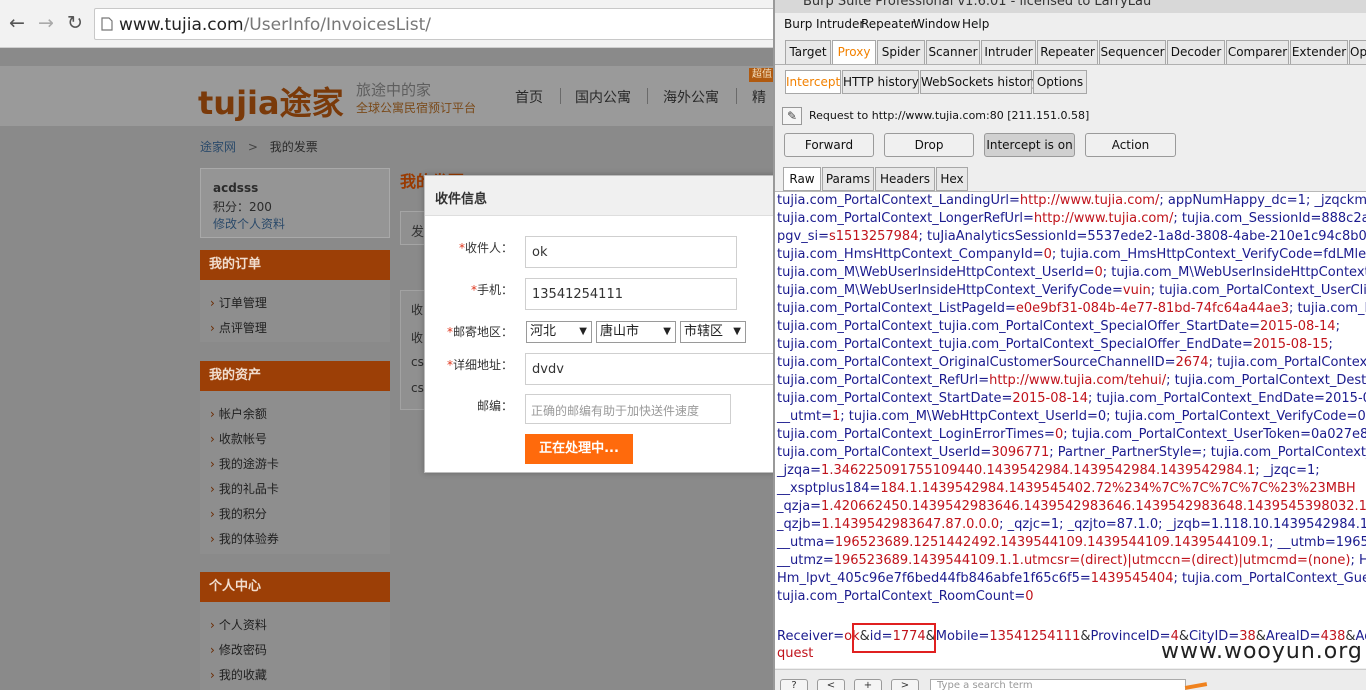  What do you see at coordinates (884, 452) in the screenshot?
I see `cookie-key: tujia.com_PortalContext_UserId=` at bounding box center [884, 452].